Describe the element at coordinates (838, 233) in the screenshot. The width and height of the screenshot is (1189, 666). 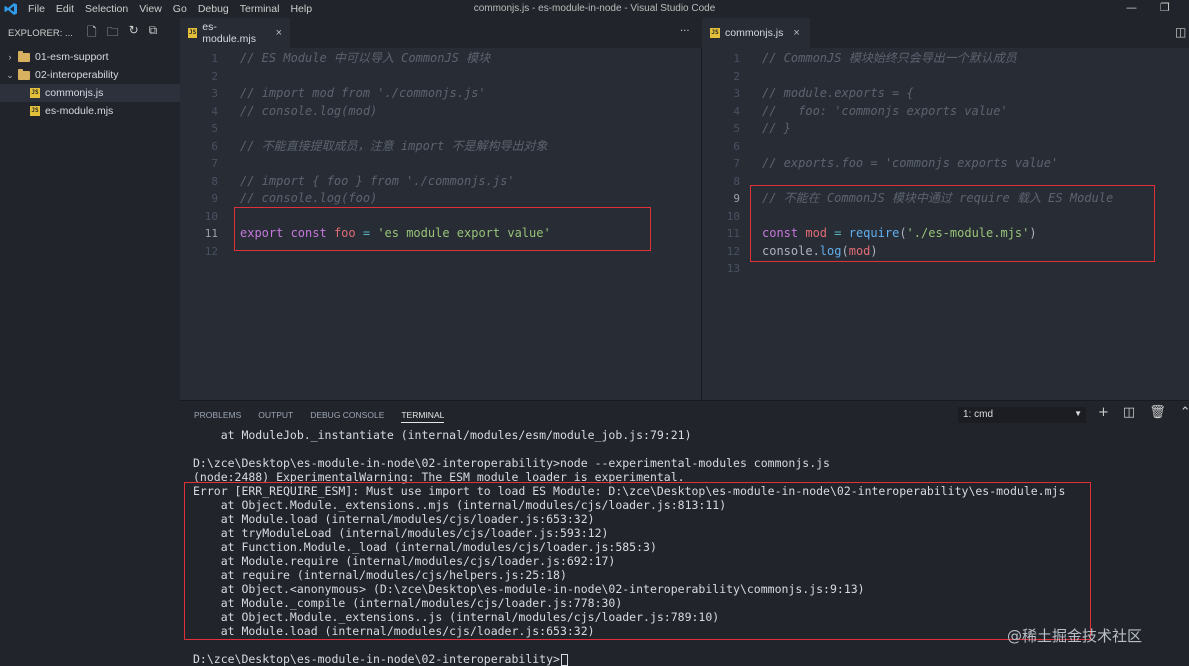
I see `code-token: =` at that location.